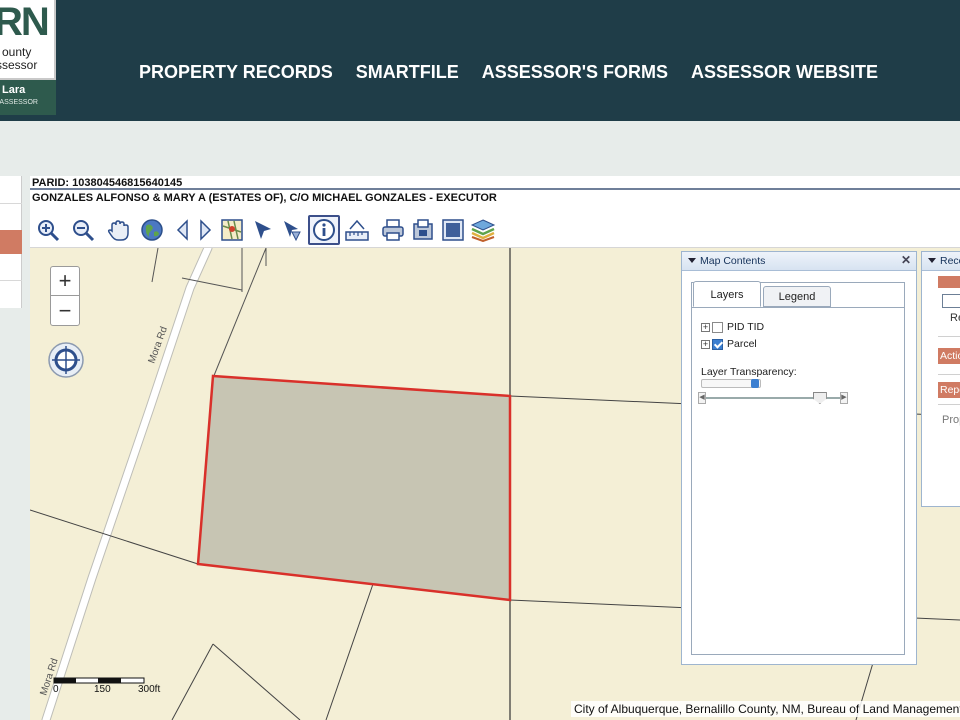 Image resolution: width=960 pixels, height=720 pixels. What do you see at coordinates (66, 360) in the screenshot?
I see `locate-crosshair-icon` at bounding box center [66, 360].